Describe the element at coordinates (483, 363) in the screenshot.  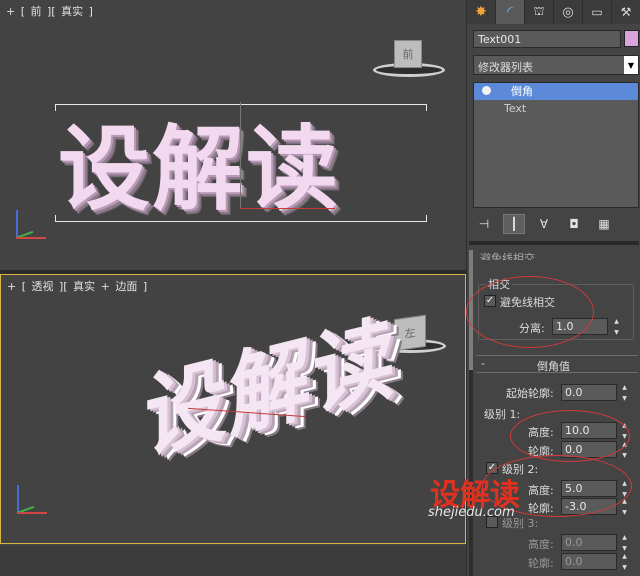
I see `rollout-collapse-icon: -` at that location.